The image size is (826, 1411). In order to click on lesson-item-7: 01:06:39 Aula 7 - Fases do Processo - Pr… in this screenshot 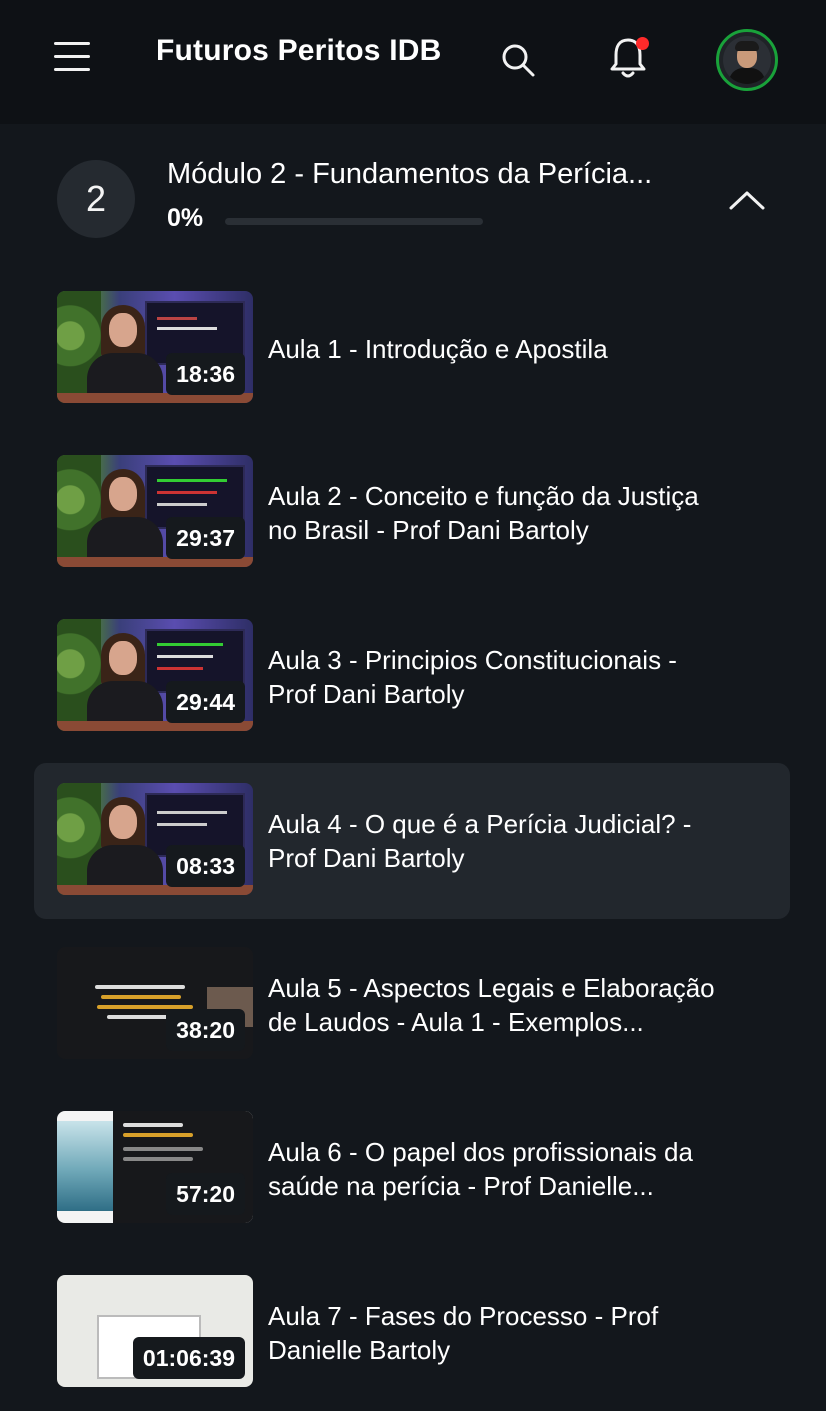, I will do `click(412, 1333)`.